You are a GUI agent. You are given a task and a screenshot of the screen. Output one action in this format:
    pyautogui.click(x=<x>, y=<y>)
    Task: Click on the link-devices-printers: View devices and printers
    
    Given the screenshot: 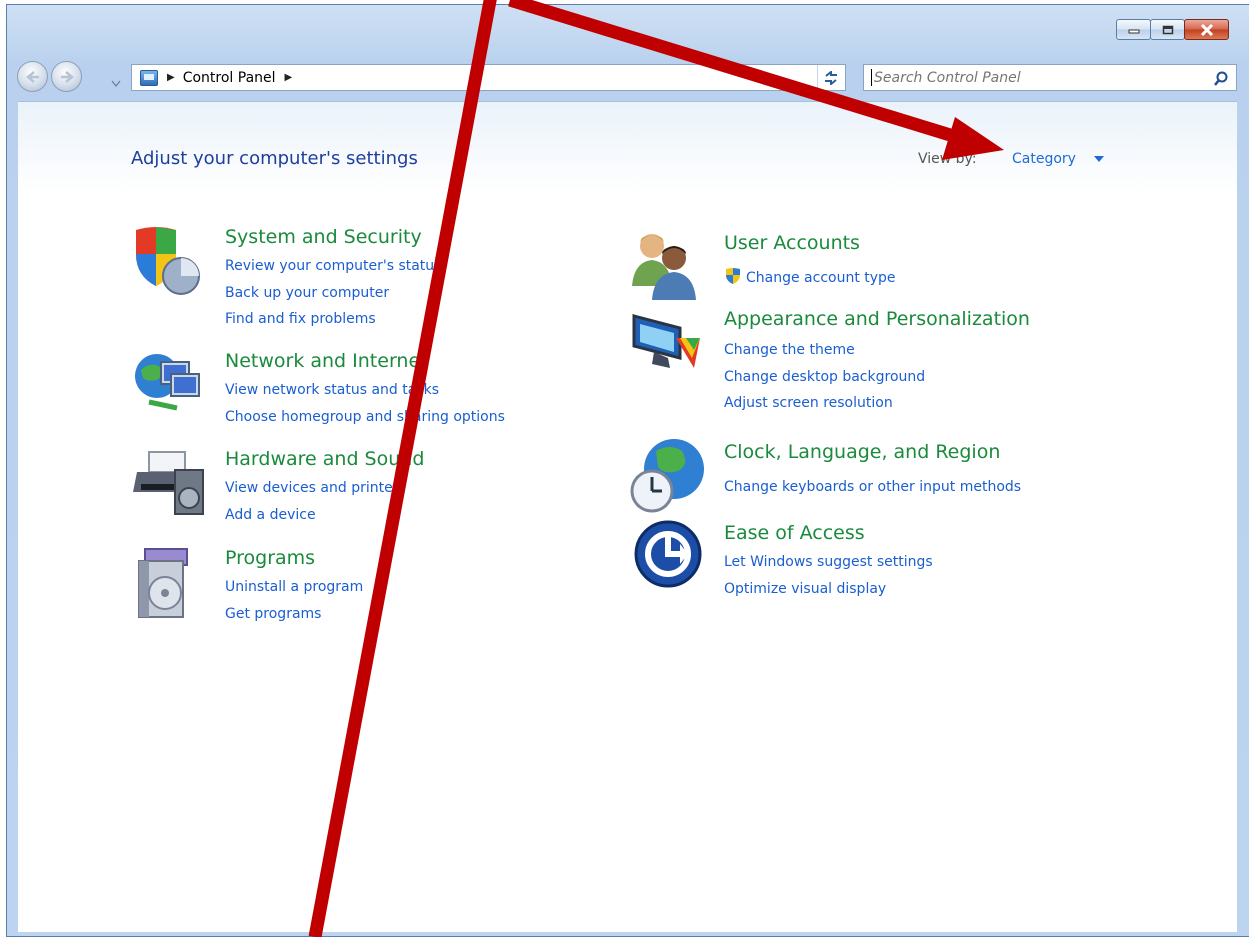 What is the action you would take?
    pyautogui.click(x=315, y=488)
    